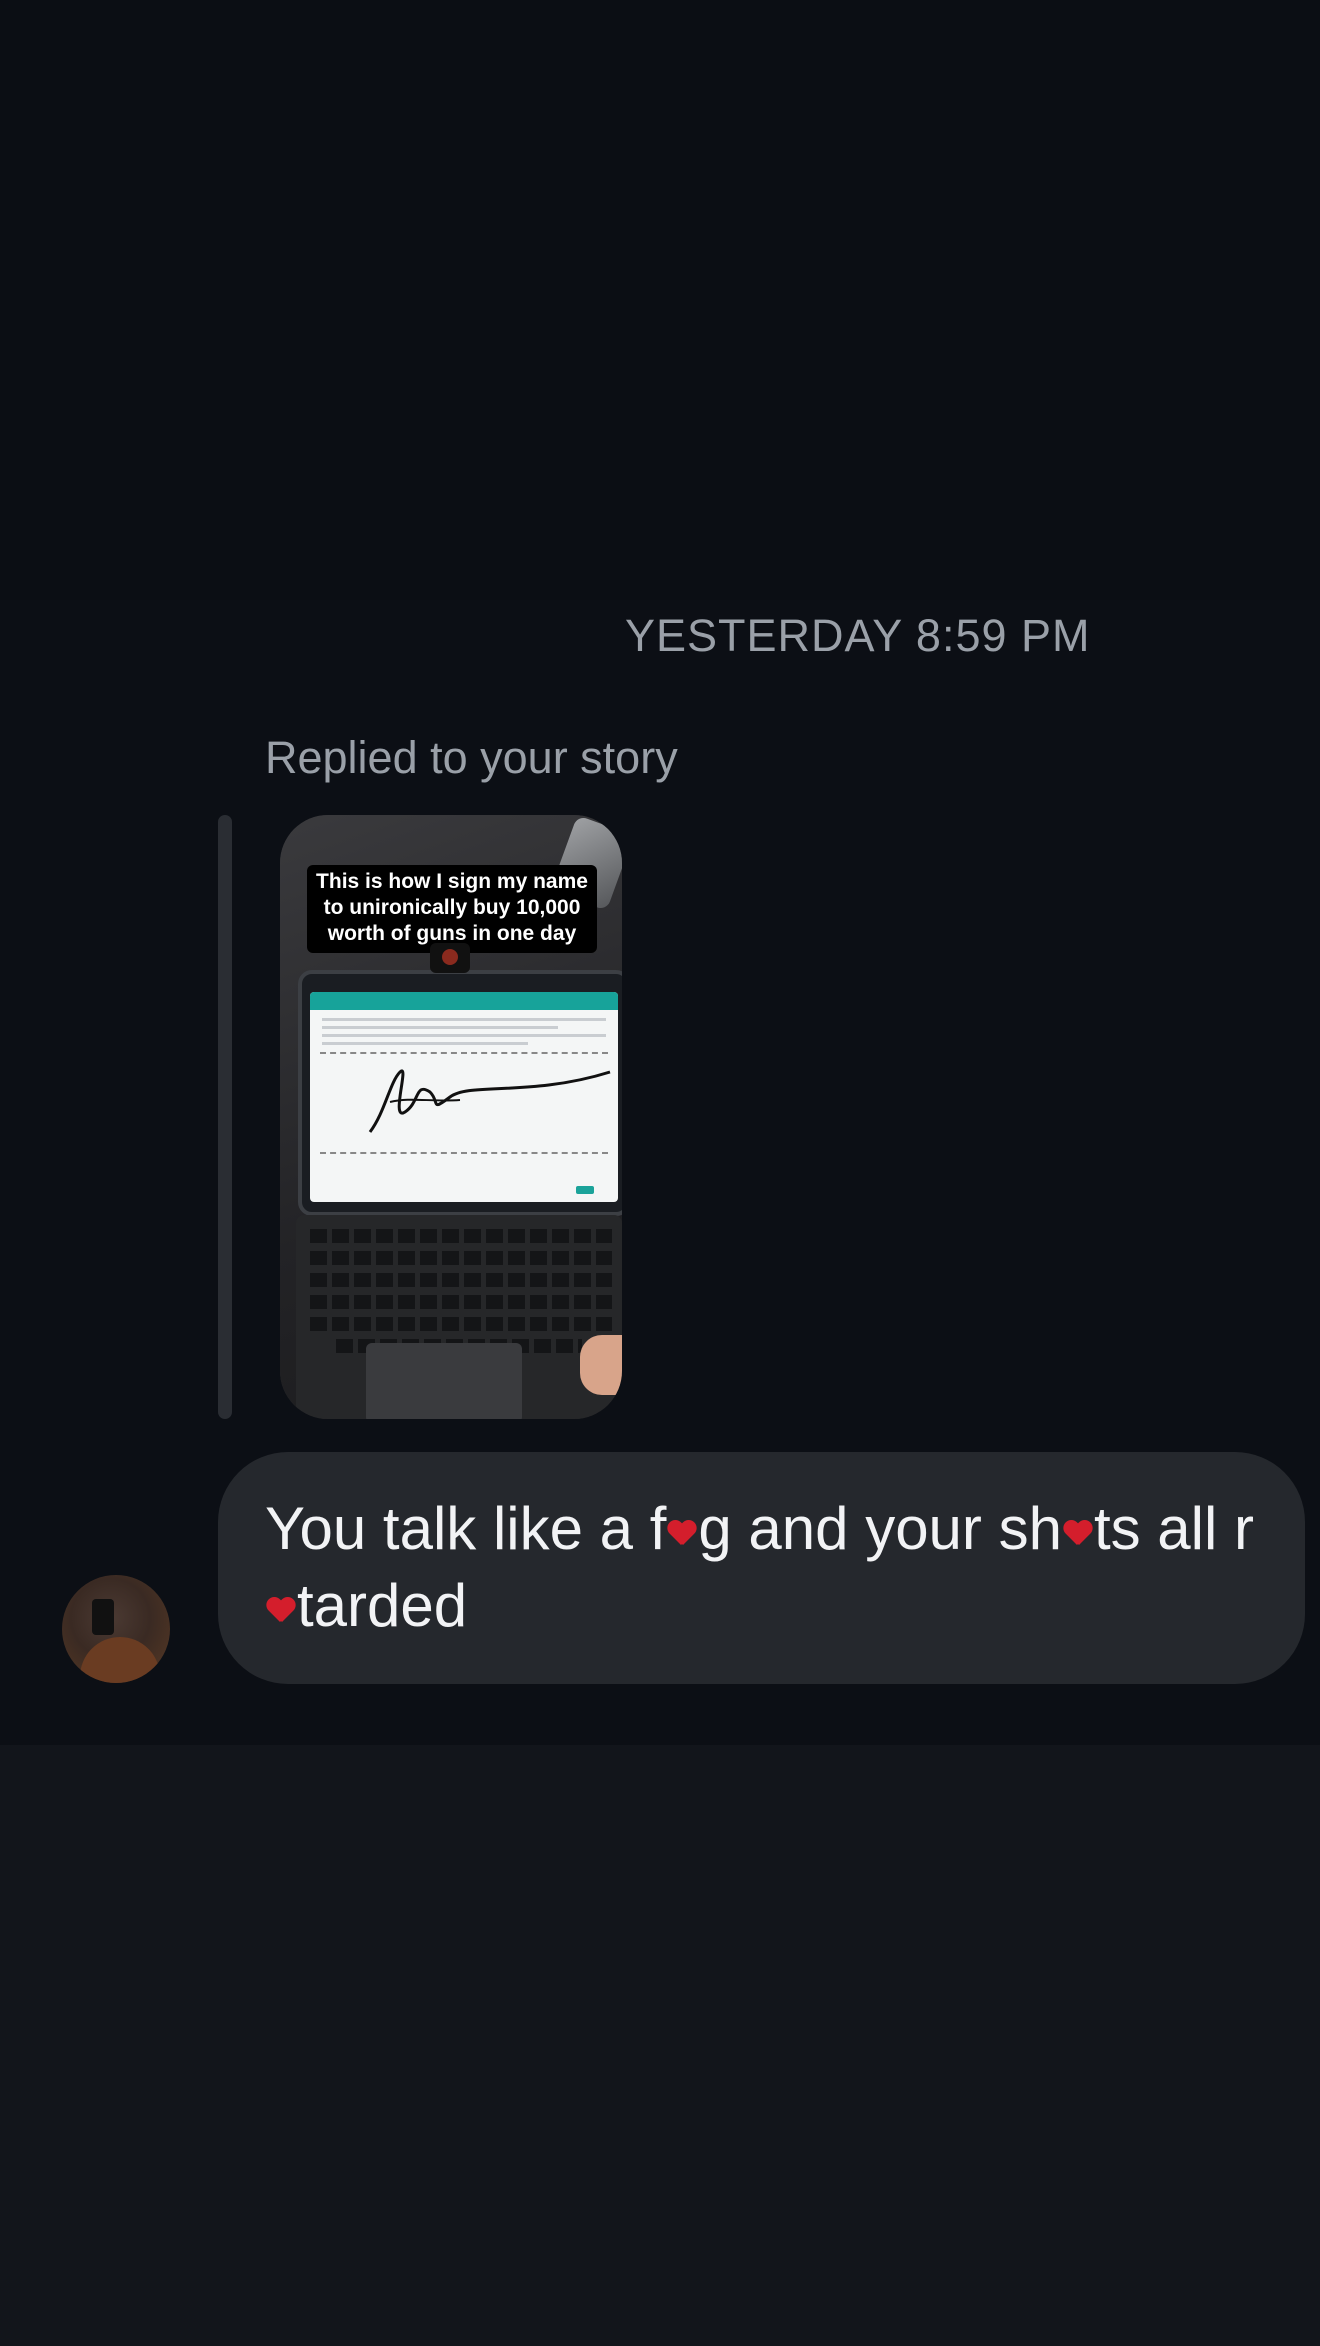 Image resolution: width=1320 pixels, height=2346 pixels. Describe the element at coordinates (382, 1605) in the screenshot. I see `message-text-segment: tarded` at that location.